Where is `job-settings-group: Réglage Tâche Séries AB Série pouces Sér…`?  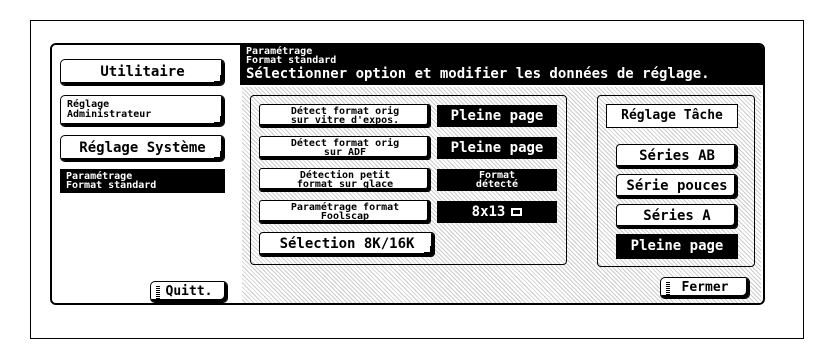
job-settings-group: Réglage Tâche Séries AB Série pouces Sér… is located at coordinates (676, 181).